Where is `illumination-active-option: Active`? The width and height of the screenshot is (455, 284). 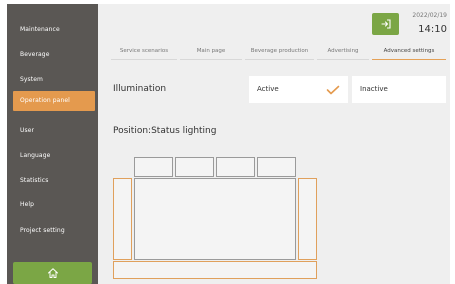 illumination-active-option: Active is located at coordinates (298, 89).